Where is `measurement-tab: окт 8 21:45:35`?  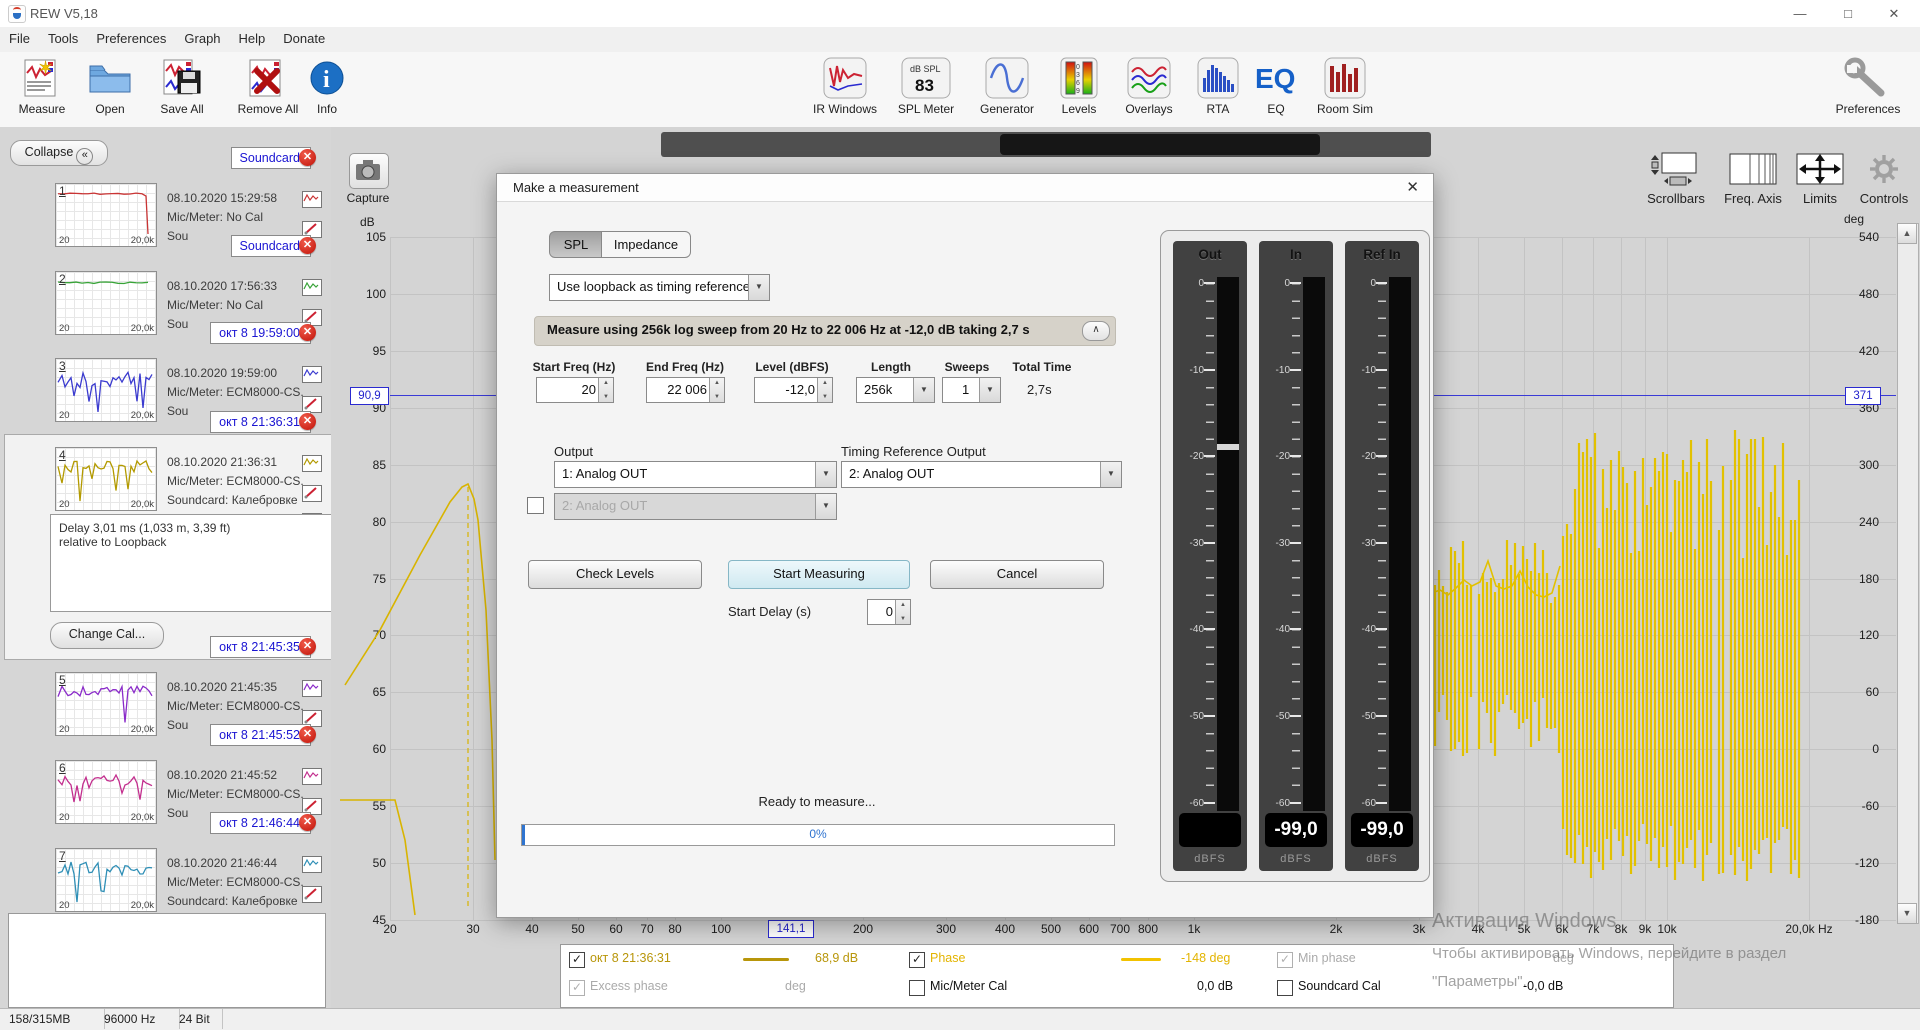
measurement-tab: окт 8 21:45:35 is located at coordinates (260, 647).